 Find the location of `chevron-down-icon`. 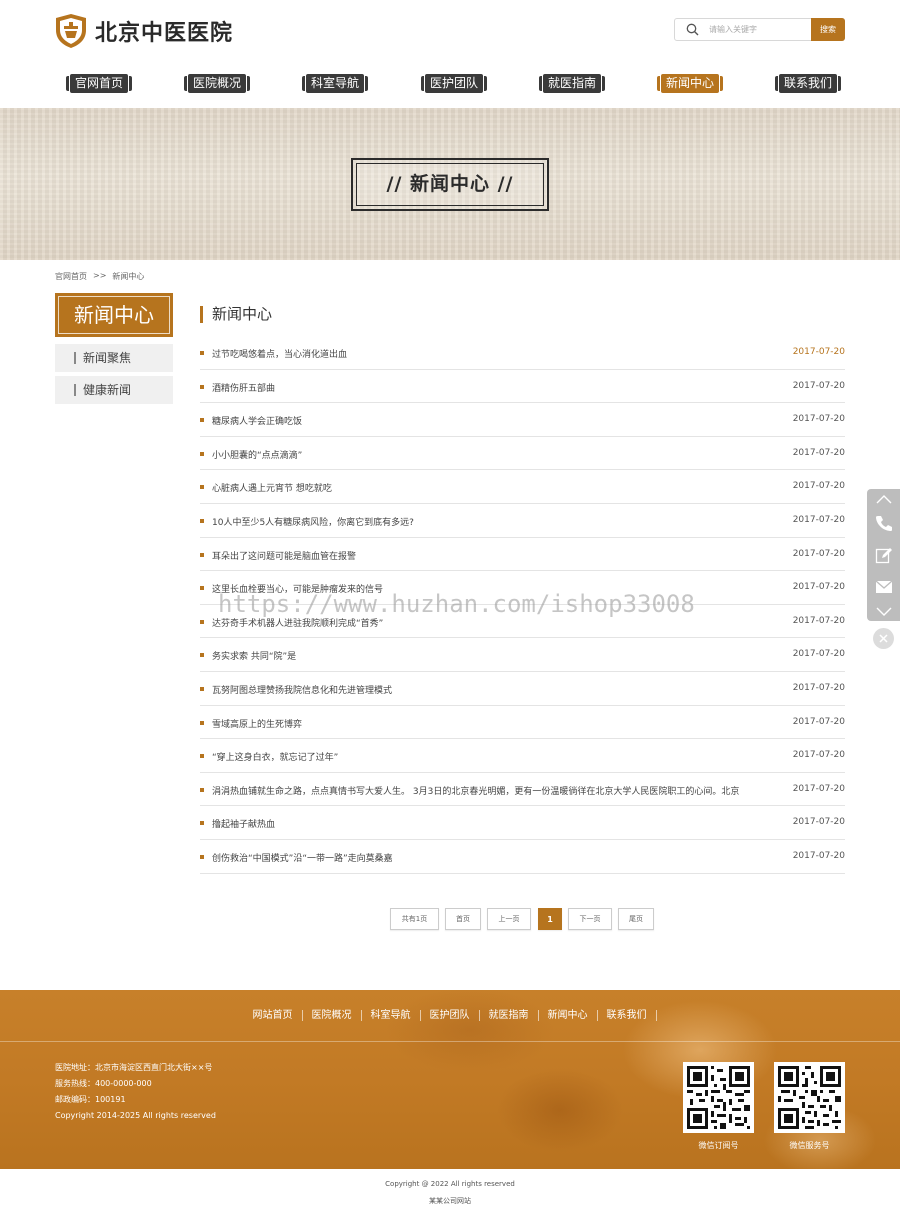

chevron-down-icon is located at coordinates (883, 611).